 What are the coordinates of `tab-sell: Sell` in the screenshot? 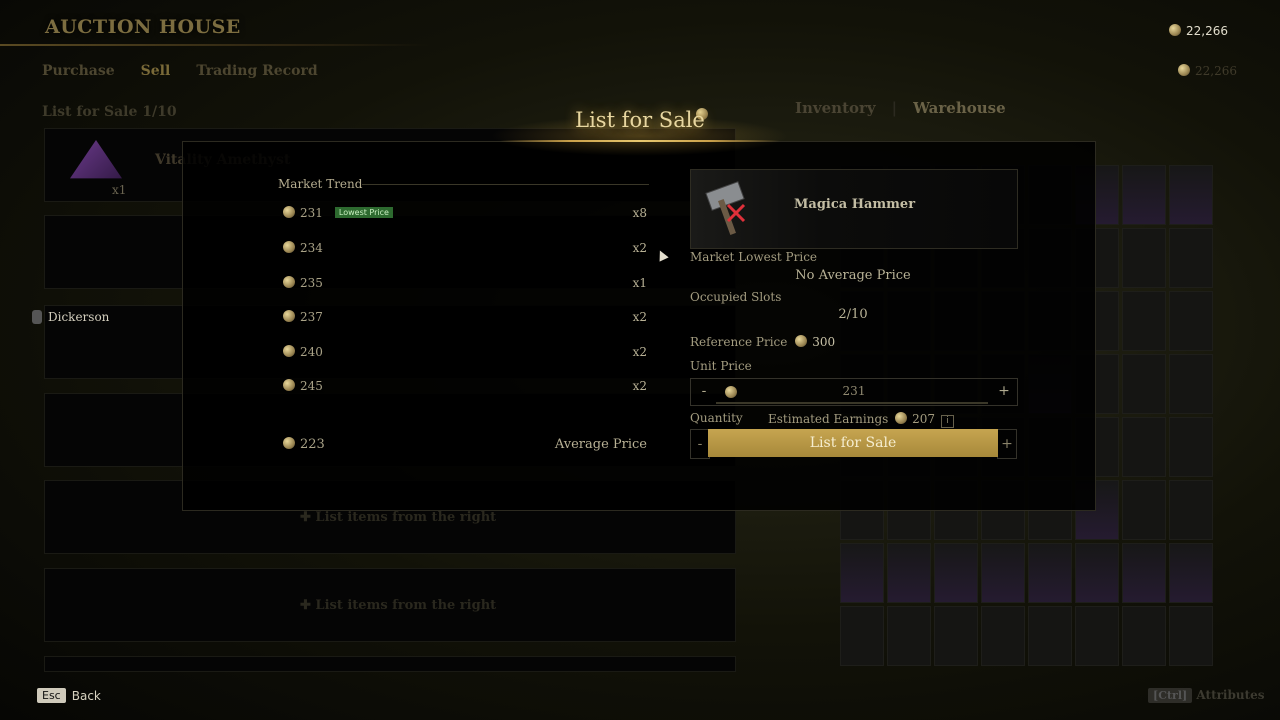 It's located at (156, 71).